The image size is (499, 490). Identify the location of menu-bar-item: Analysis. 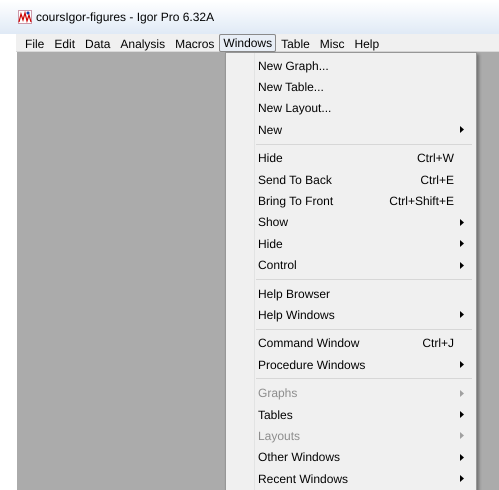
(142, 43).